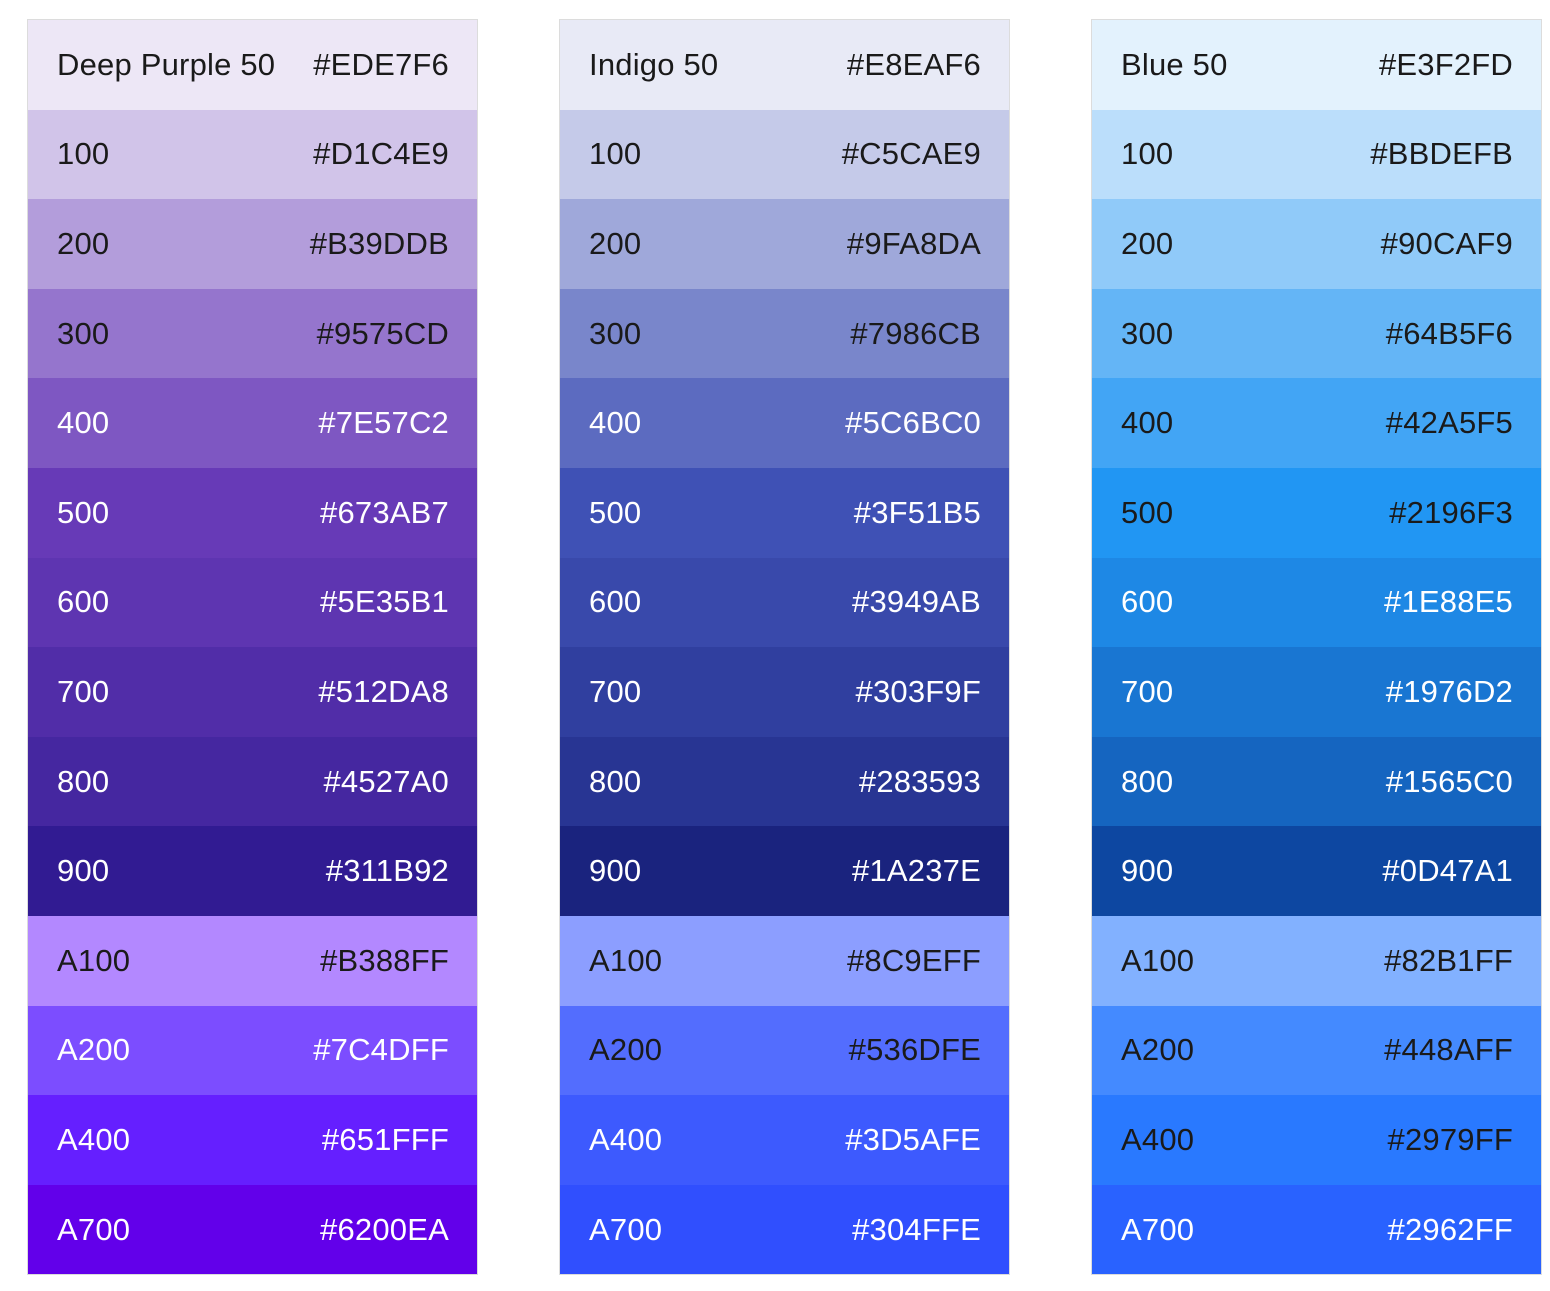  Describe the element at coordinates (784, 244) in the screenshot. I see `color-swatch: 200 #9FA8DA` at that location.